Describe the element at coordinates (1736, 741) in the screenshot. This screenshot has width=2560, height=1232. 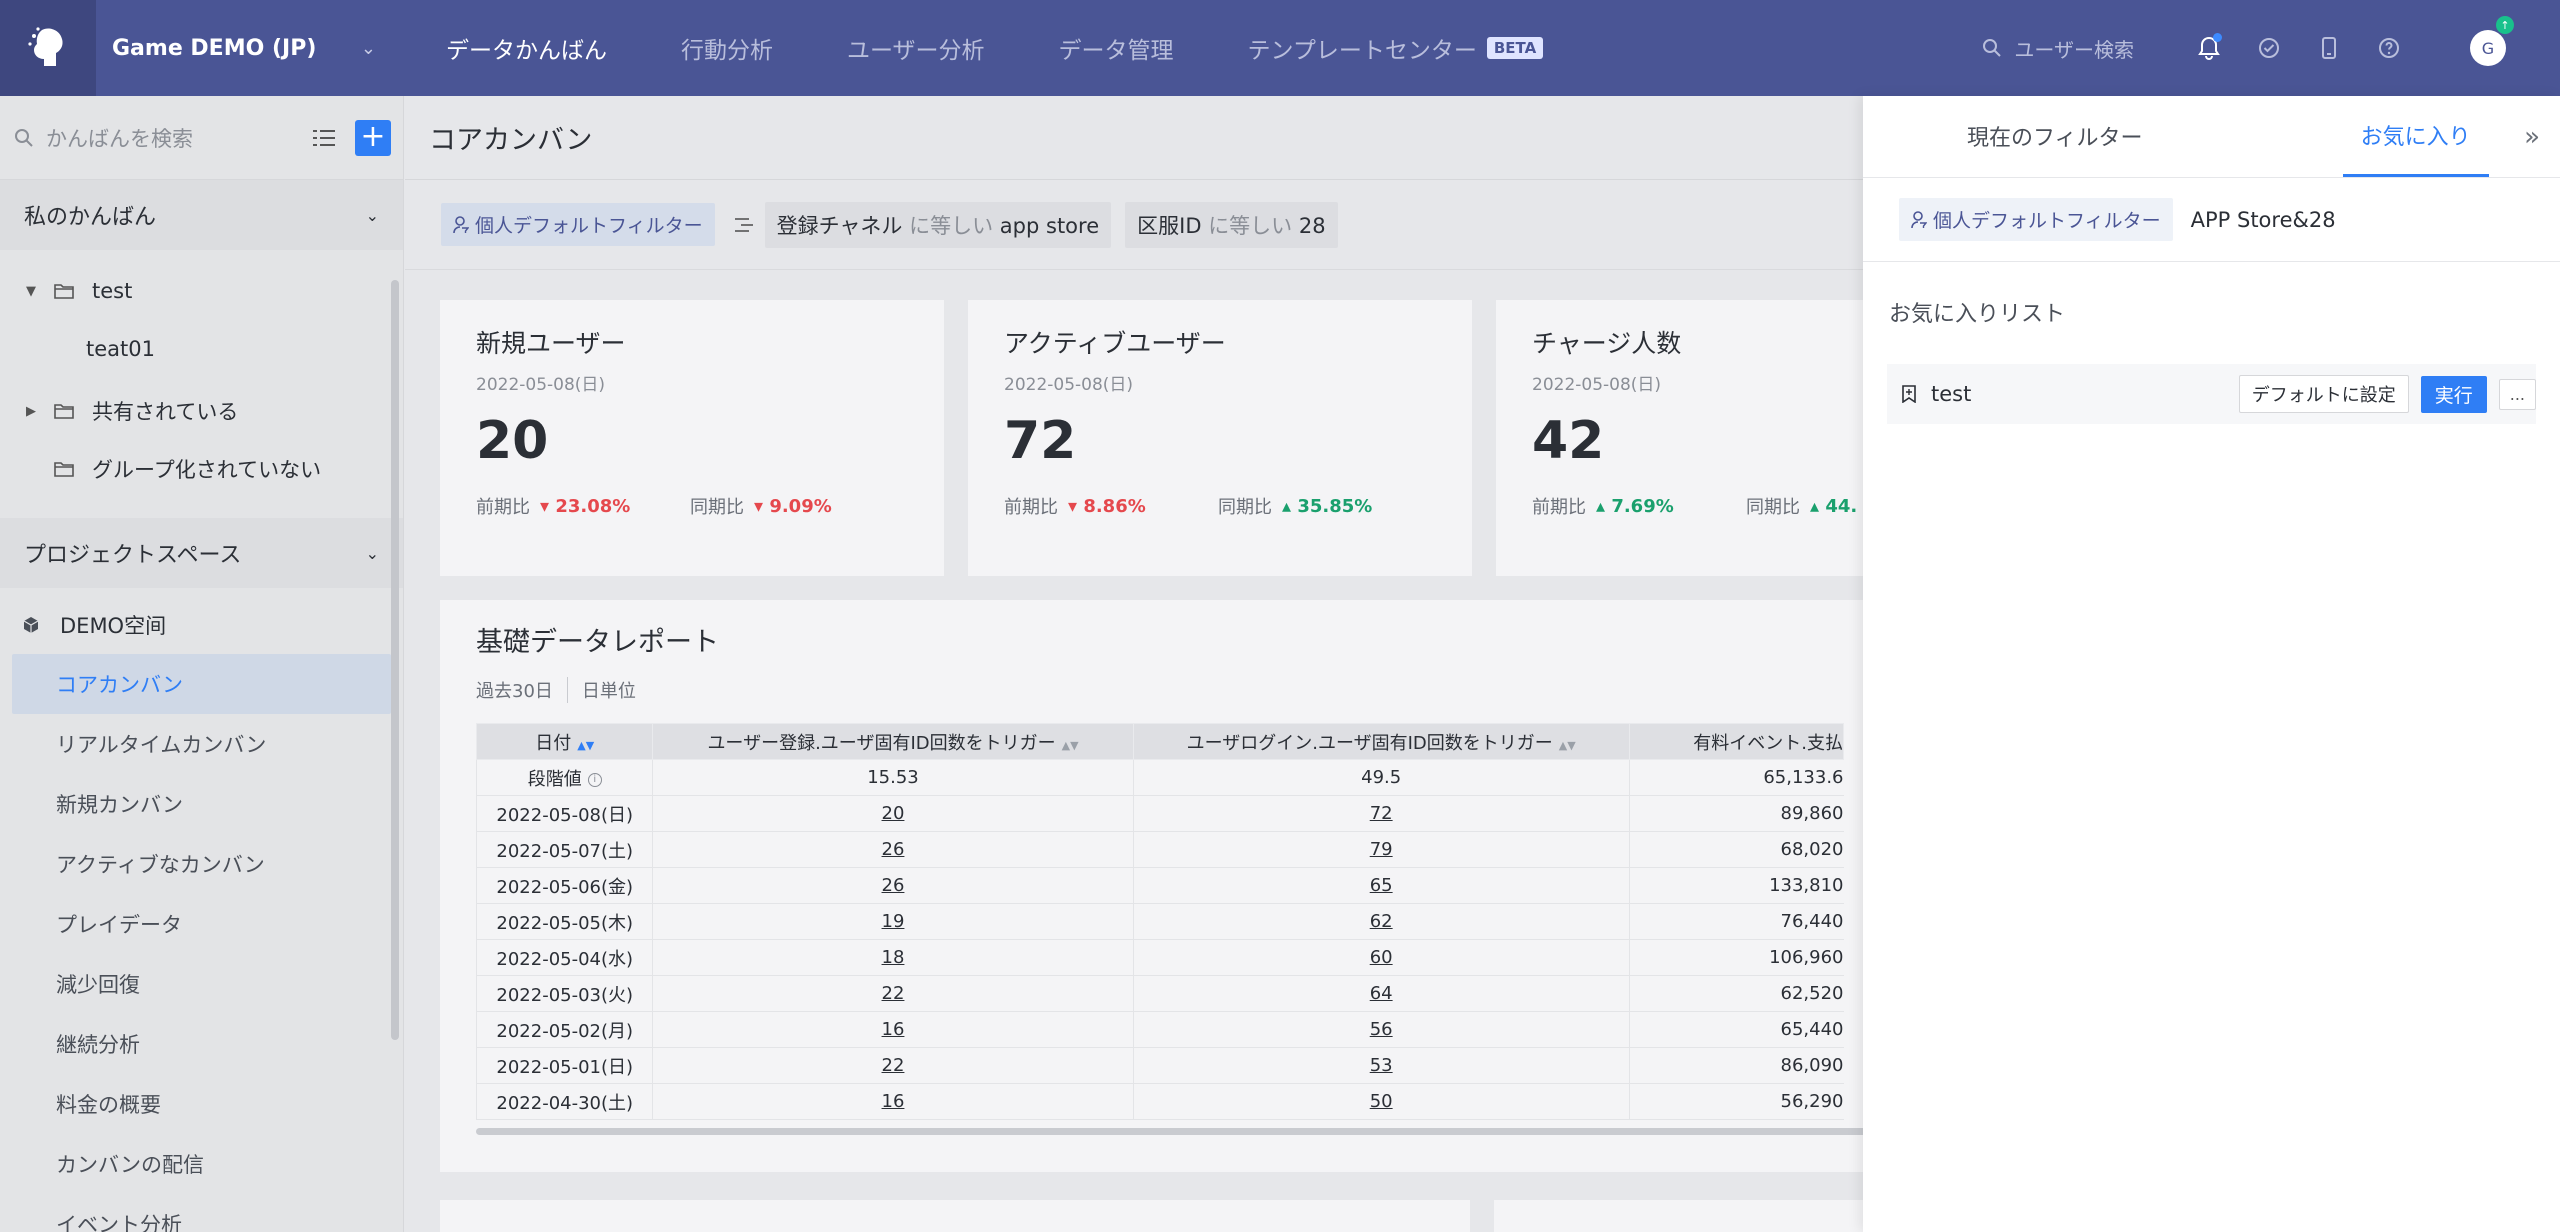
I see `col-payment: 有料イベント.支払` at that location.